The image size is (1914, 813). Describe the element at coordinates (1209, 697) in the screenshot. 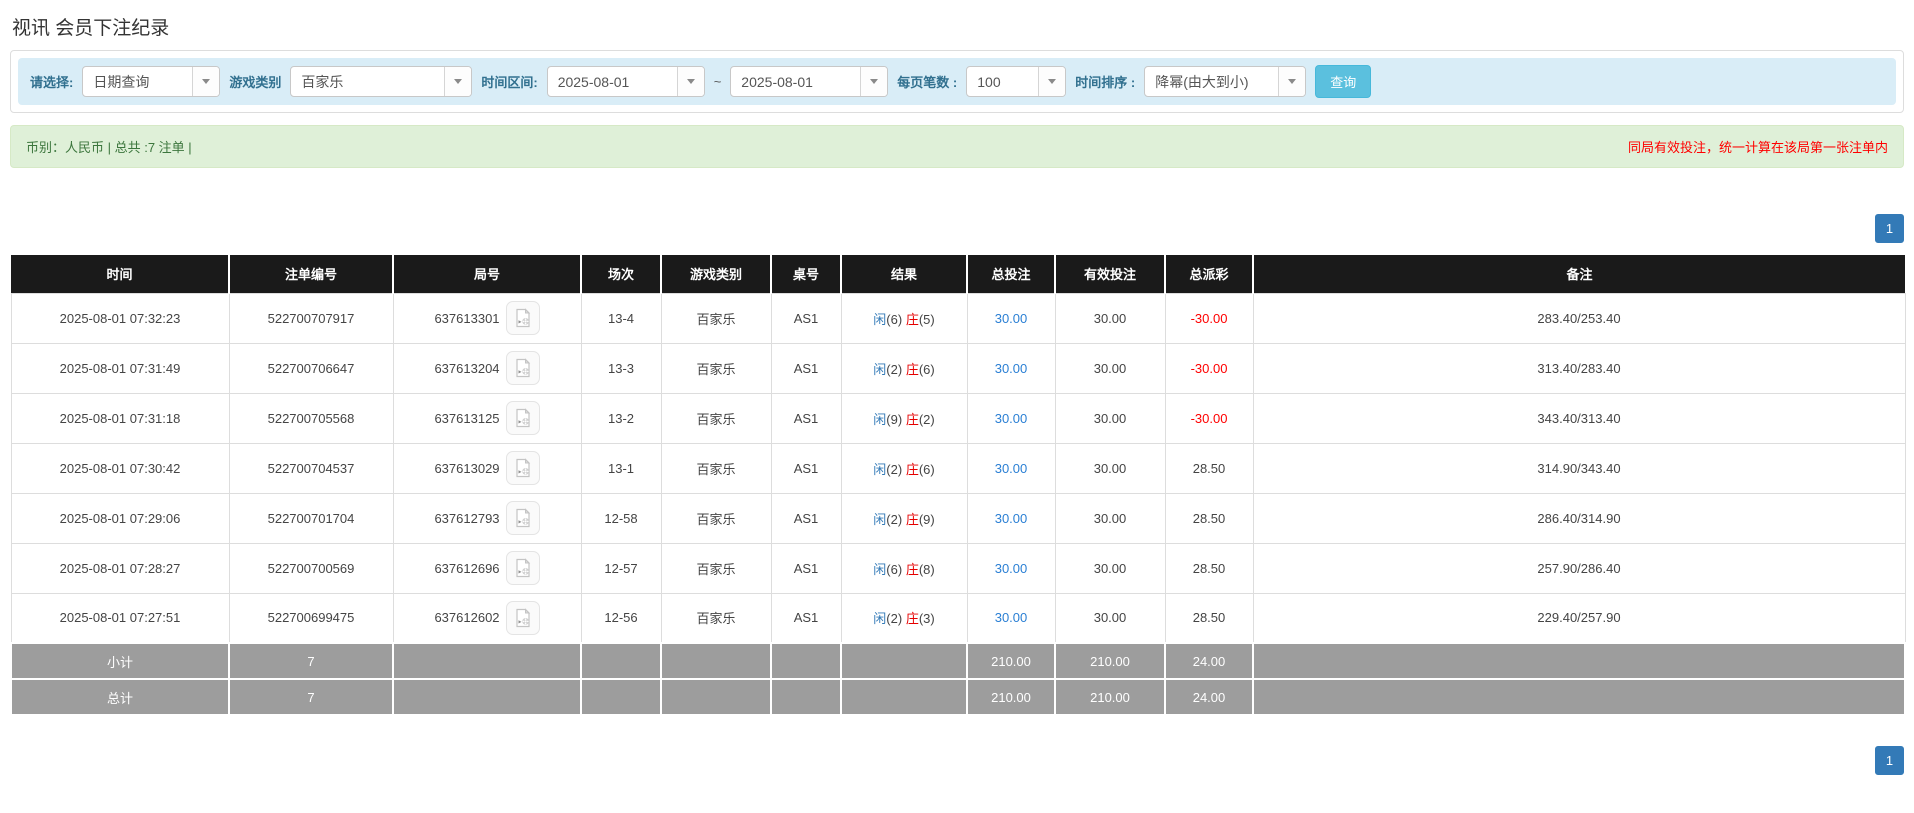

I see `total-payout: 24.00` at that location.